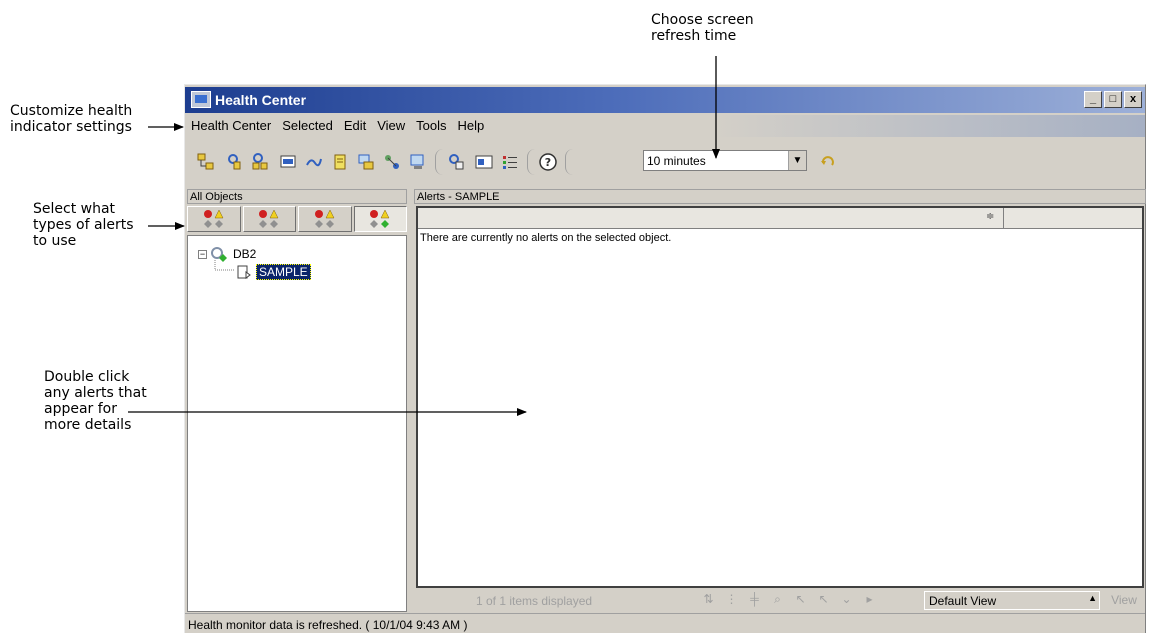 This screenshot has height=633, width=1149. What do you see at coordinates (297, 423) in the screenshot?
I see `object-tree: − DB2 SAMPLE` at bounding box center [297, 423].